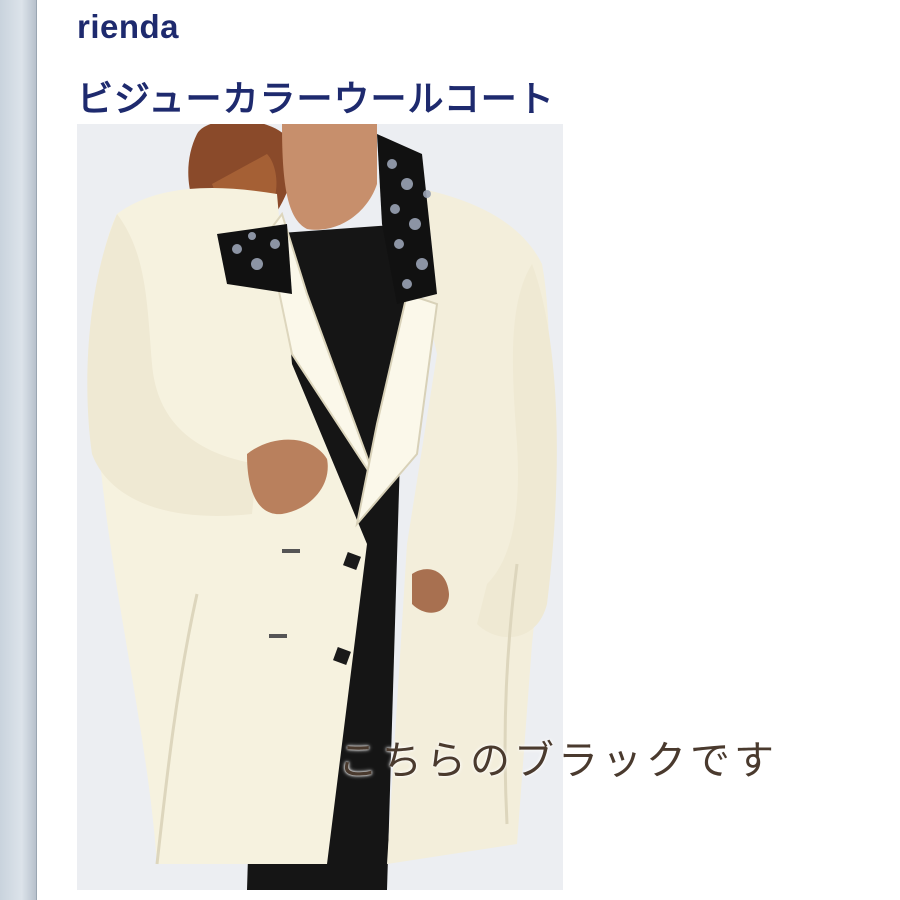 The image size is (900, 900). Describe the element at coordinates (316, 99) in the screenshot. I see `product-title: ビジューカラーウールコート` at that location.